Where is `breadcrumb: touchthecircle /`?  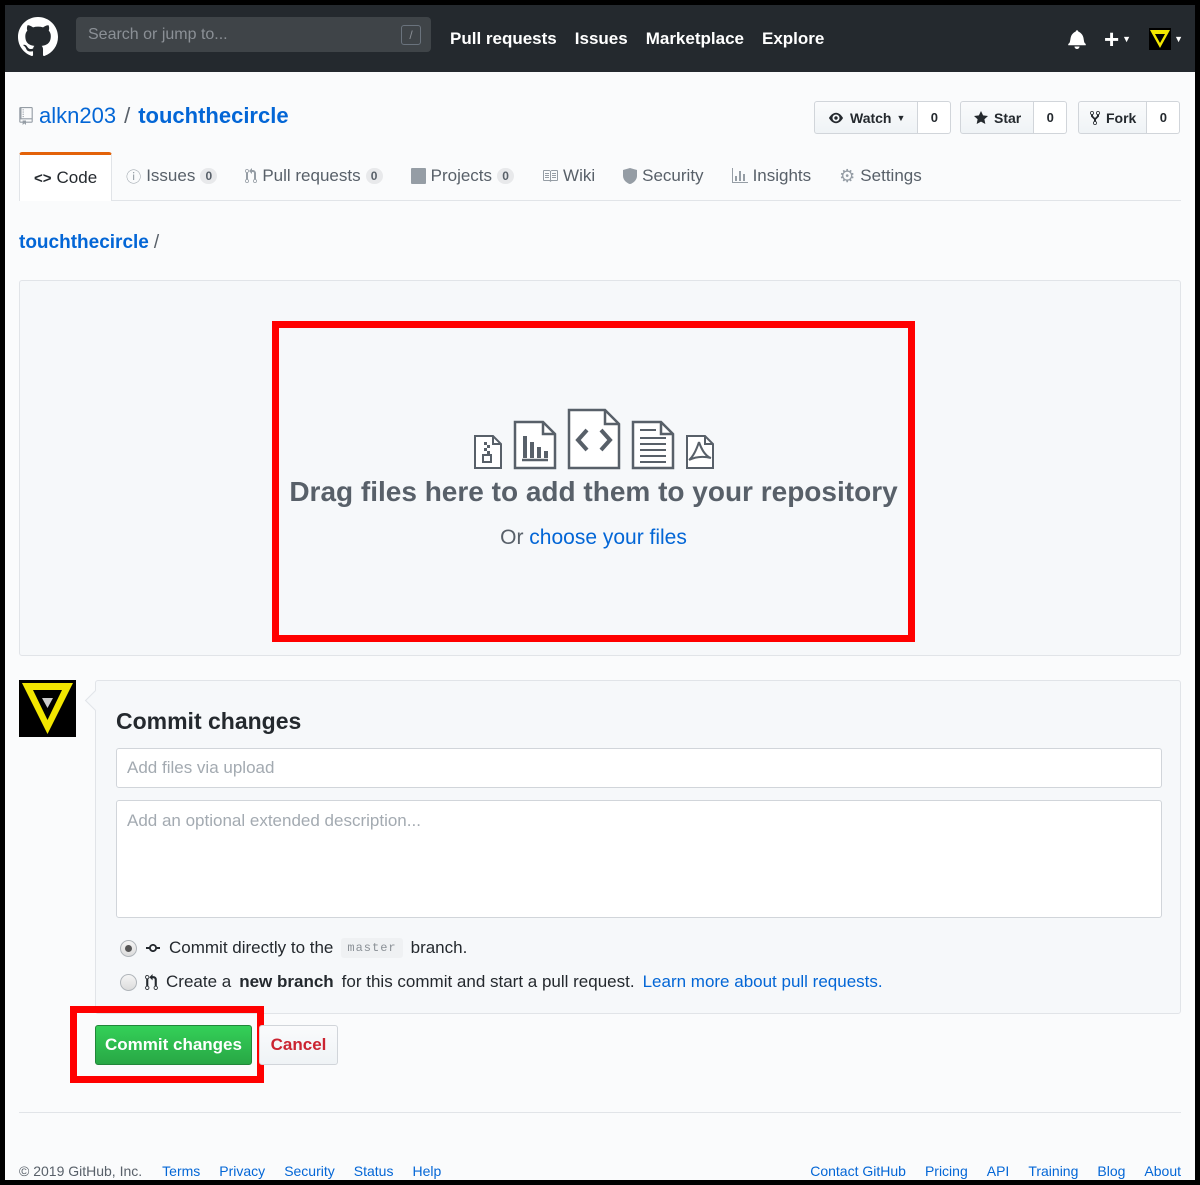 breadcrumb: touchthecircle / is located at coordinates (89, 243).